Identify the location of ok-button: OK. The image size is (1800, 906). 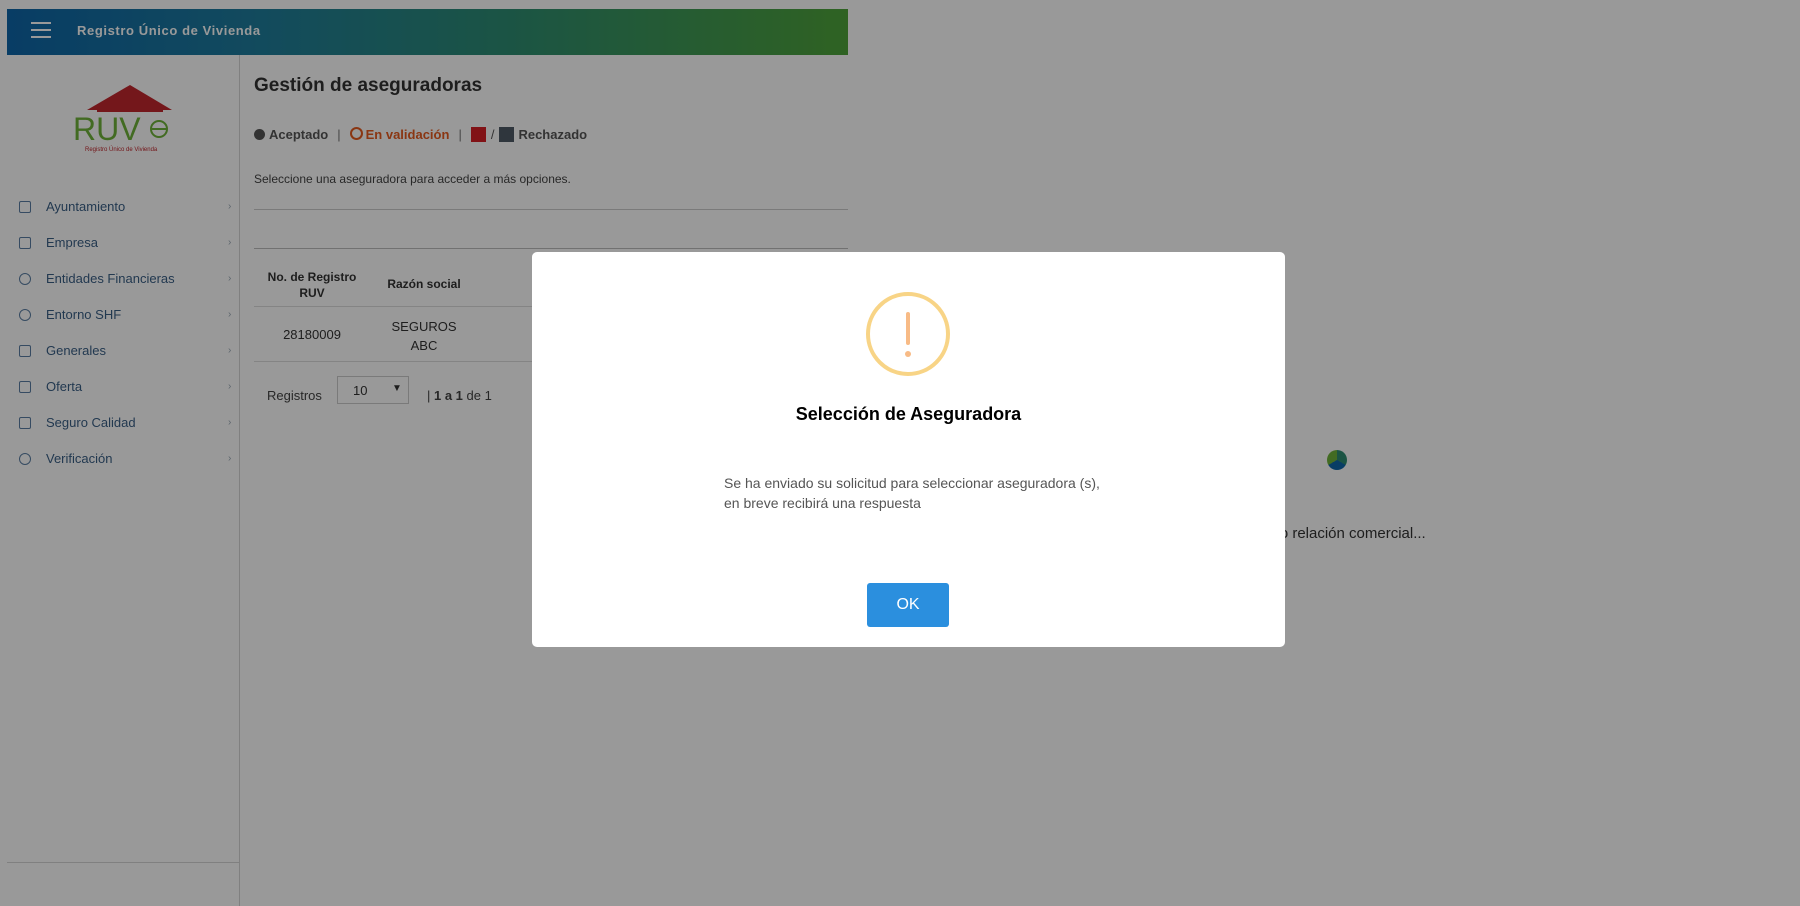
(908, 605).